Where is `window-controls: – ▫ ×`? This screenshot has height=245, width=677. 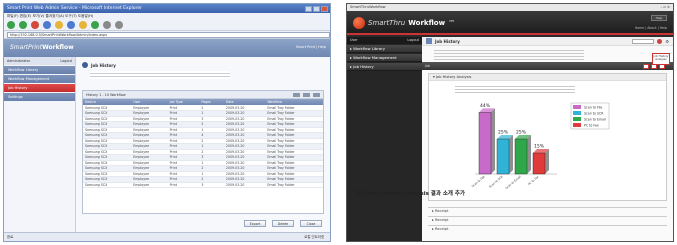
window-controls: – ▫ × is located at coordinates (665, 7).